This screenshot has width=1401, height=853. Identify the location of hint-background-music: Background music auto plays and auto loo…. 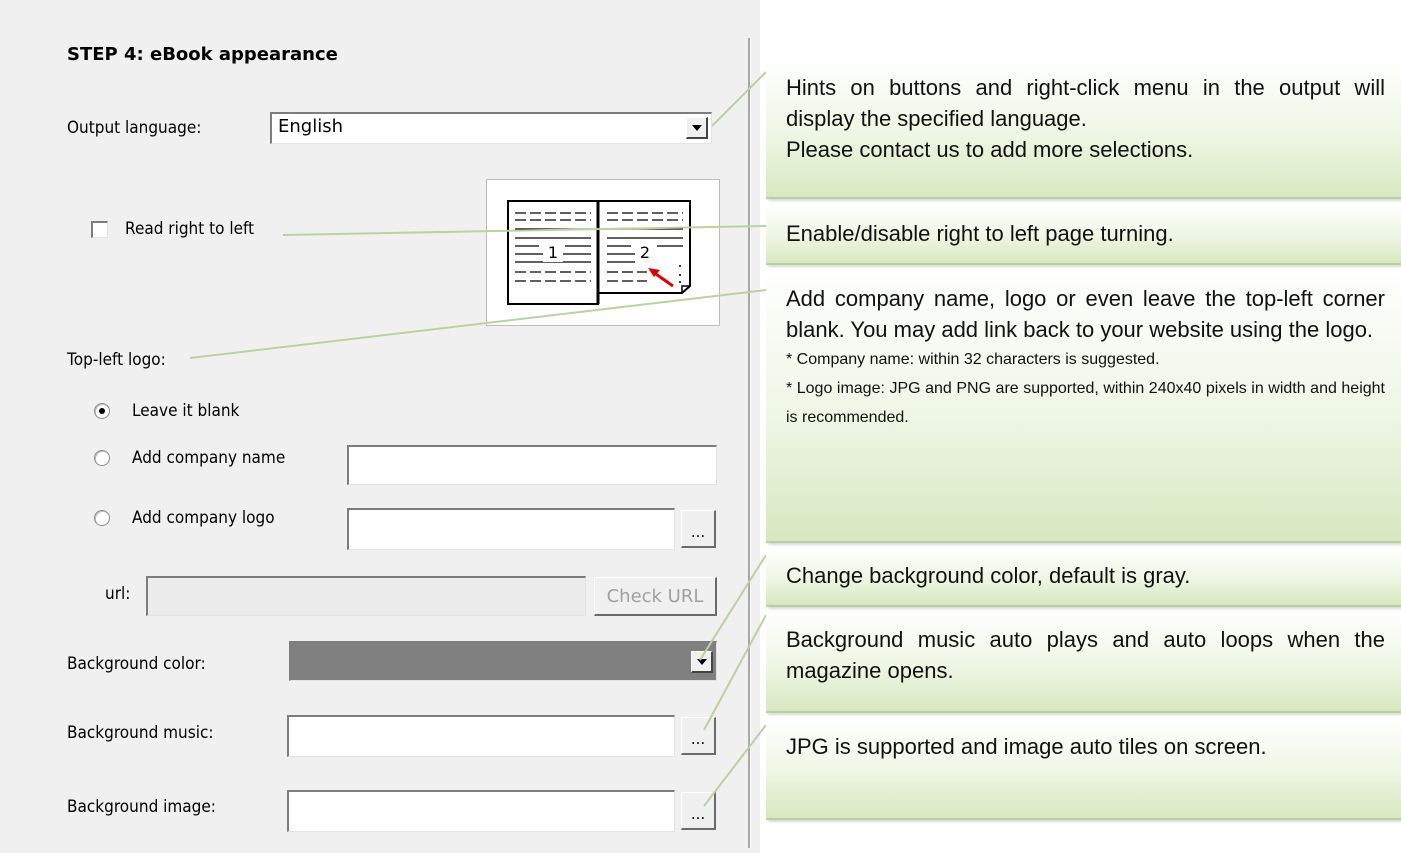
(1083, 662).